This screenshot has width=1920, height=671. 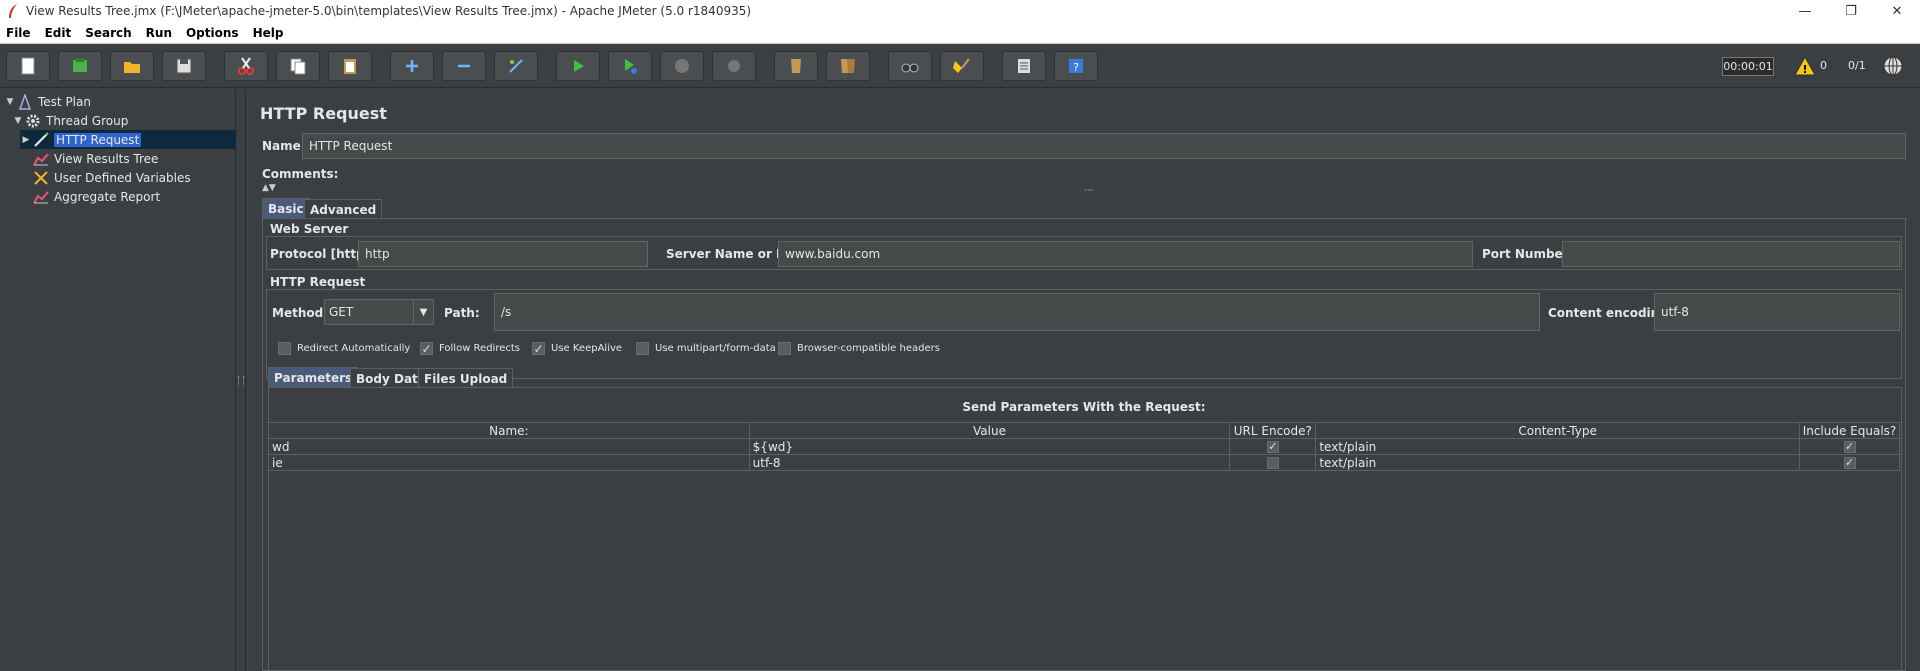 What do you see at coordinates (128, 139) in the screenshot?
I see `tree-item-http-request: ▶ HTTP Request` at bounding box center [128, 139].